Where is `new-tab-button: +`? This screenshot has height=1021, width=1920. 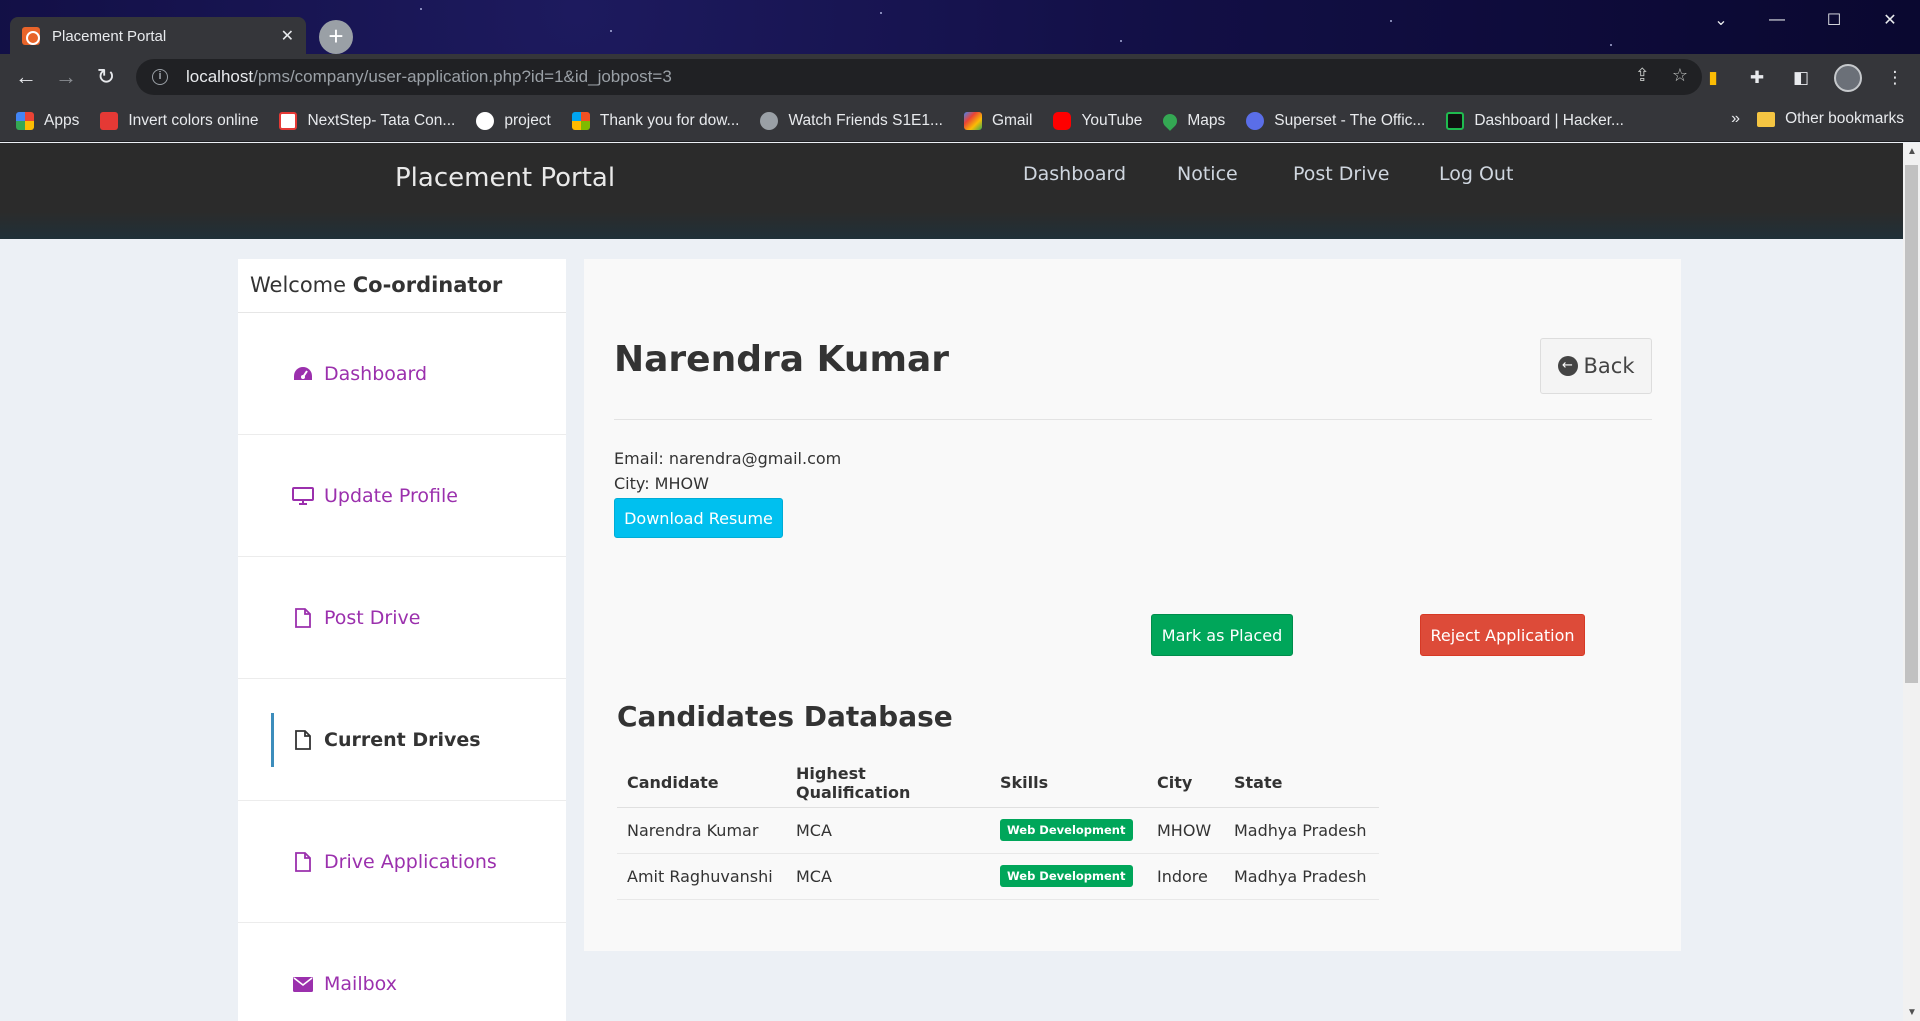
new-tab-button: + is located at coordinates (336, 37).